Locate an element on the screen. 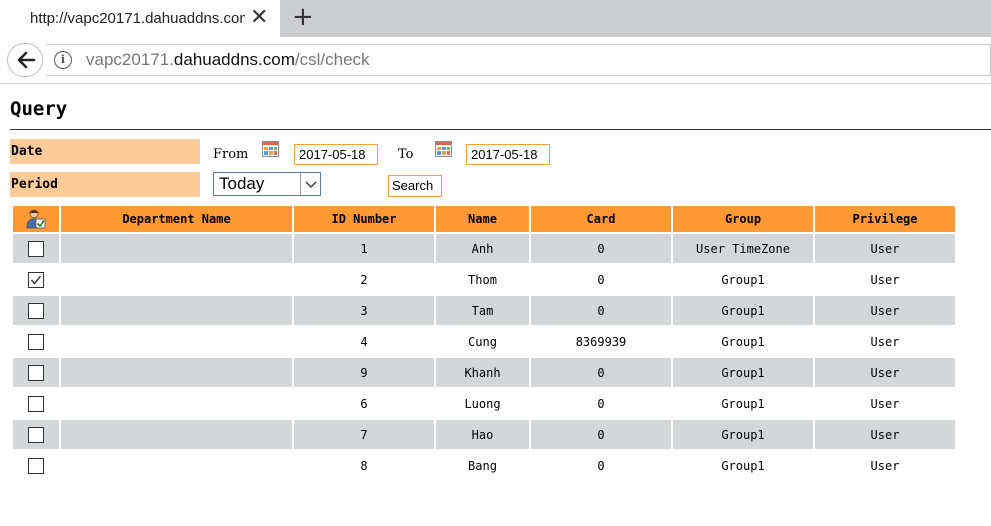 The image size is (991, 526). header-privilege: Privilege is located at coordinates (885, 219).